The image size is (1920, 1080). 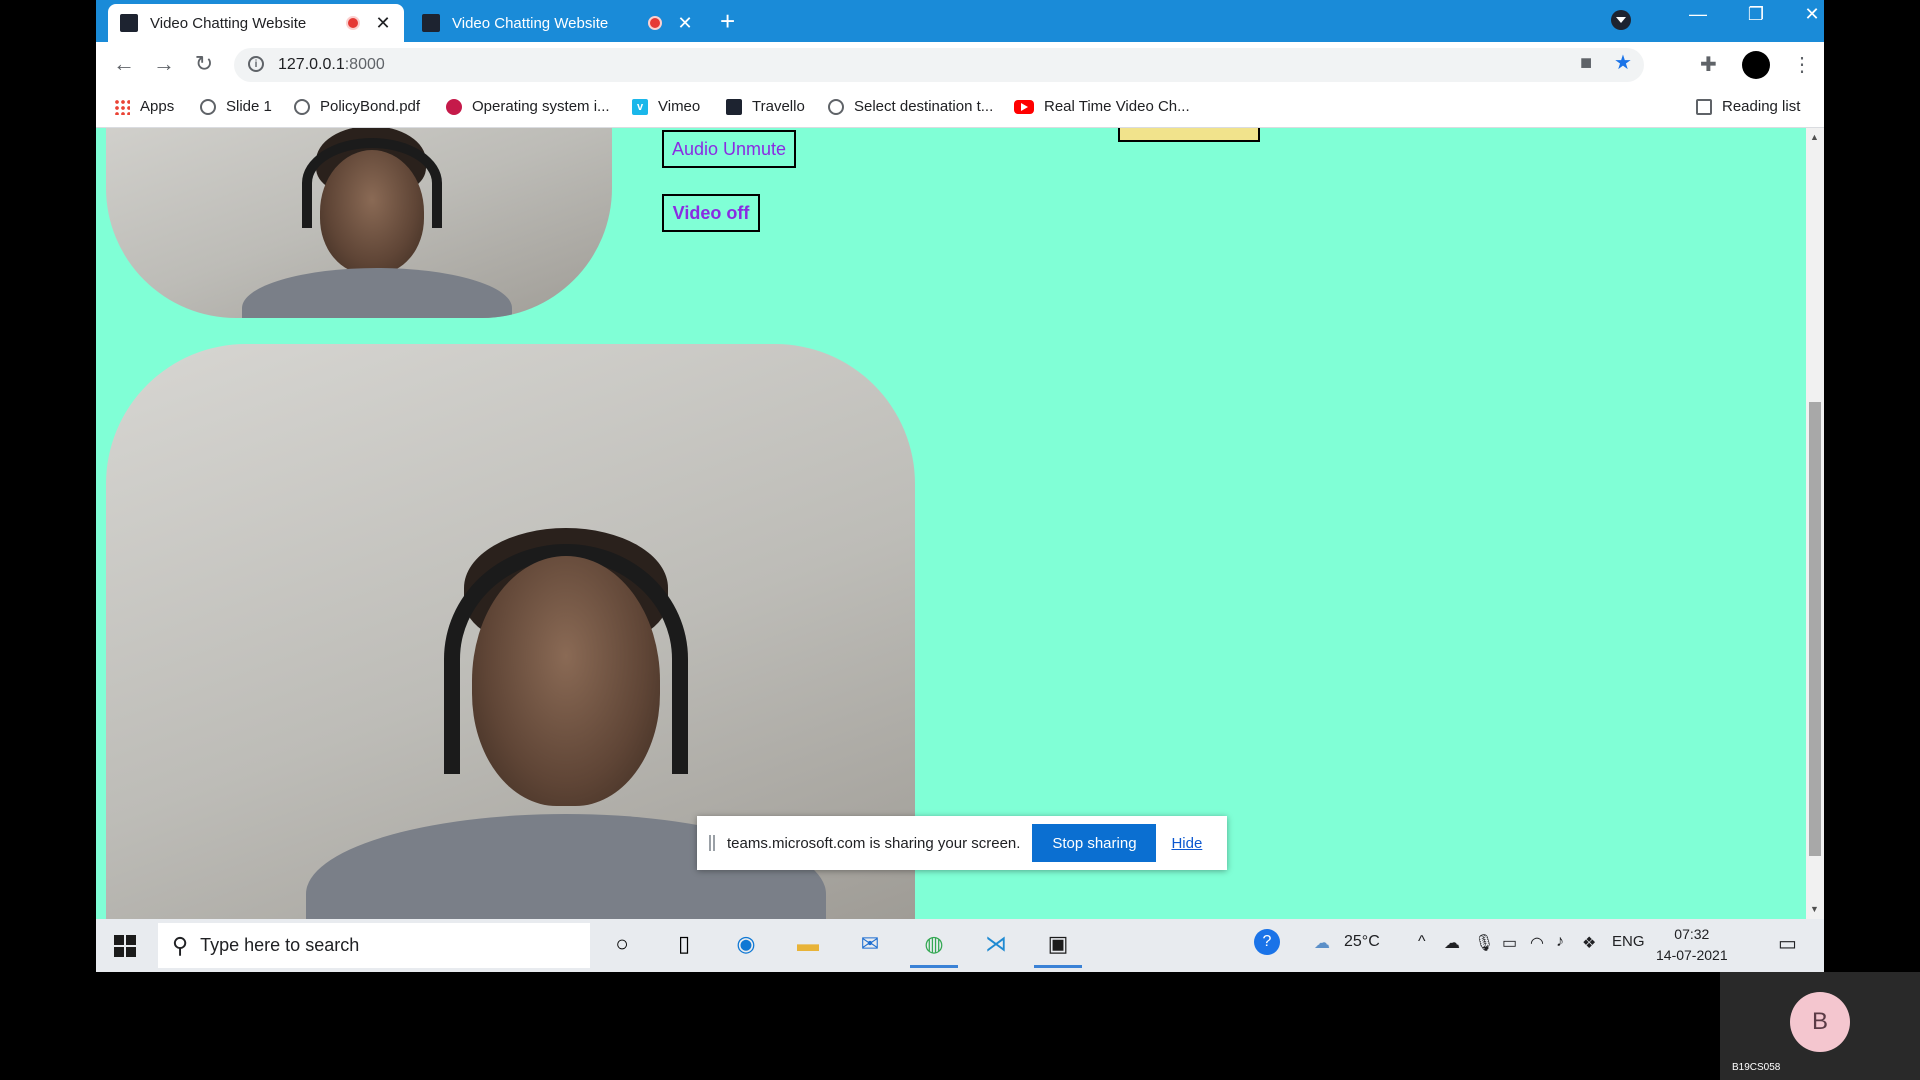 I want to click on notifications-icon: ▭, so click(x=1787, y=943).